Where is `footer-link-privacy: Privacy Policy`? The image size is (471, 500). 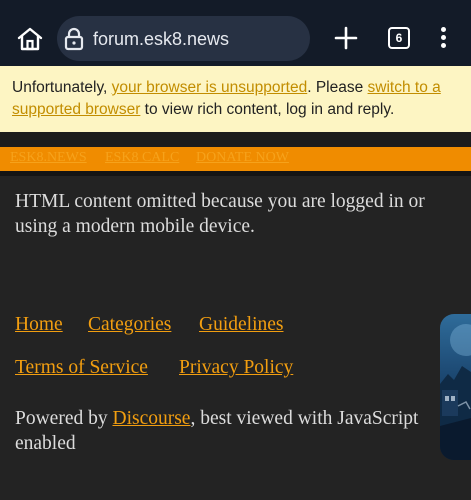 footer-link-privacy: Privacy Policy is located at coordinates (236, 367).